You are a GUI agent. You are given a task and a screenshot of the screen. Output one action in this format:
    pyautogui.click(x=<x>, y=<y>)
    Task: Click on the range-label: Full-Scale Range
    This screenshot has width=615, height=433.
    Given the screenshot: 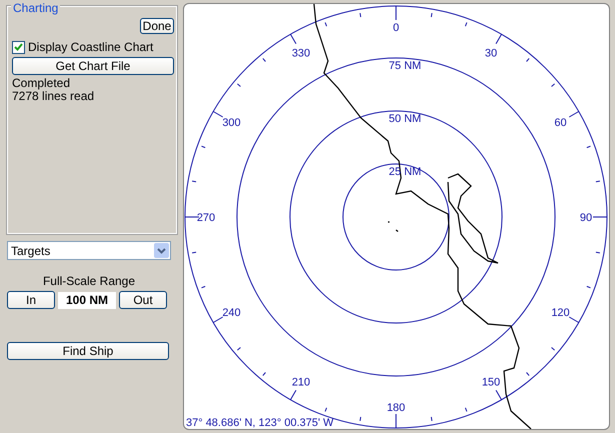 What is the action you would take?
    pyautogui.click(x=89, y=281)
    